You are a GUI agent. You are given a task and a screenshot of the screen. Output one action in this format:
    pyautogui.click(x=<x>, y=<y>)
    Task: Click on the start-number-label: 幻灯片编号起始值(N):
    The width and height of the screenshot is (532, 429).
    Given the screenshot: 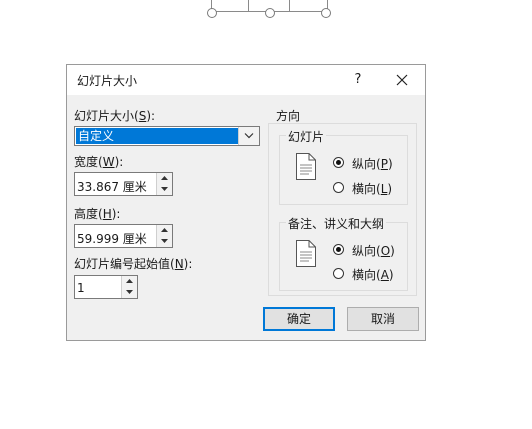 What is the action you would take?
    pyautogui.click(x=133, y=264)
    